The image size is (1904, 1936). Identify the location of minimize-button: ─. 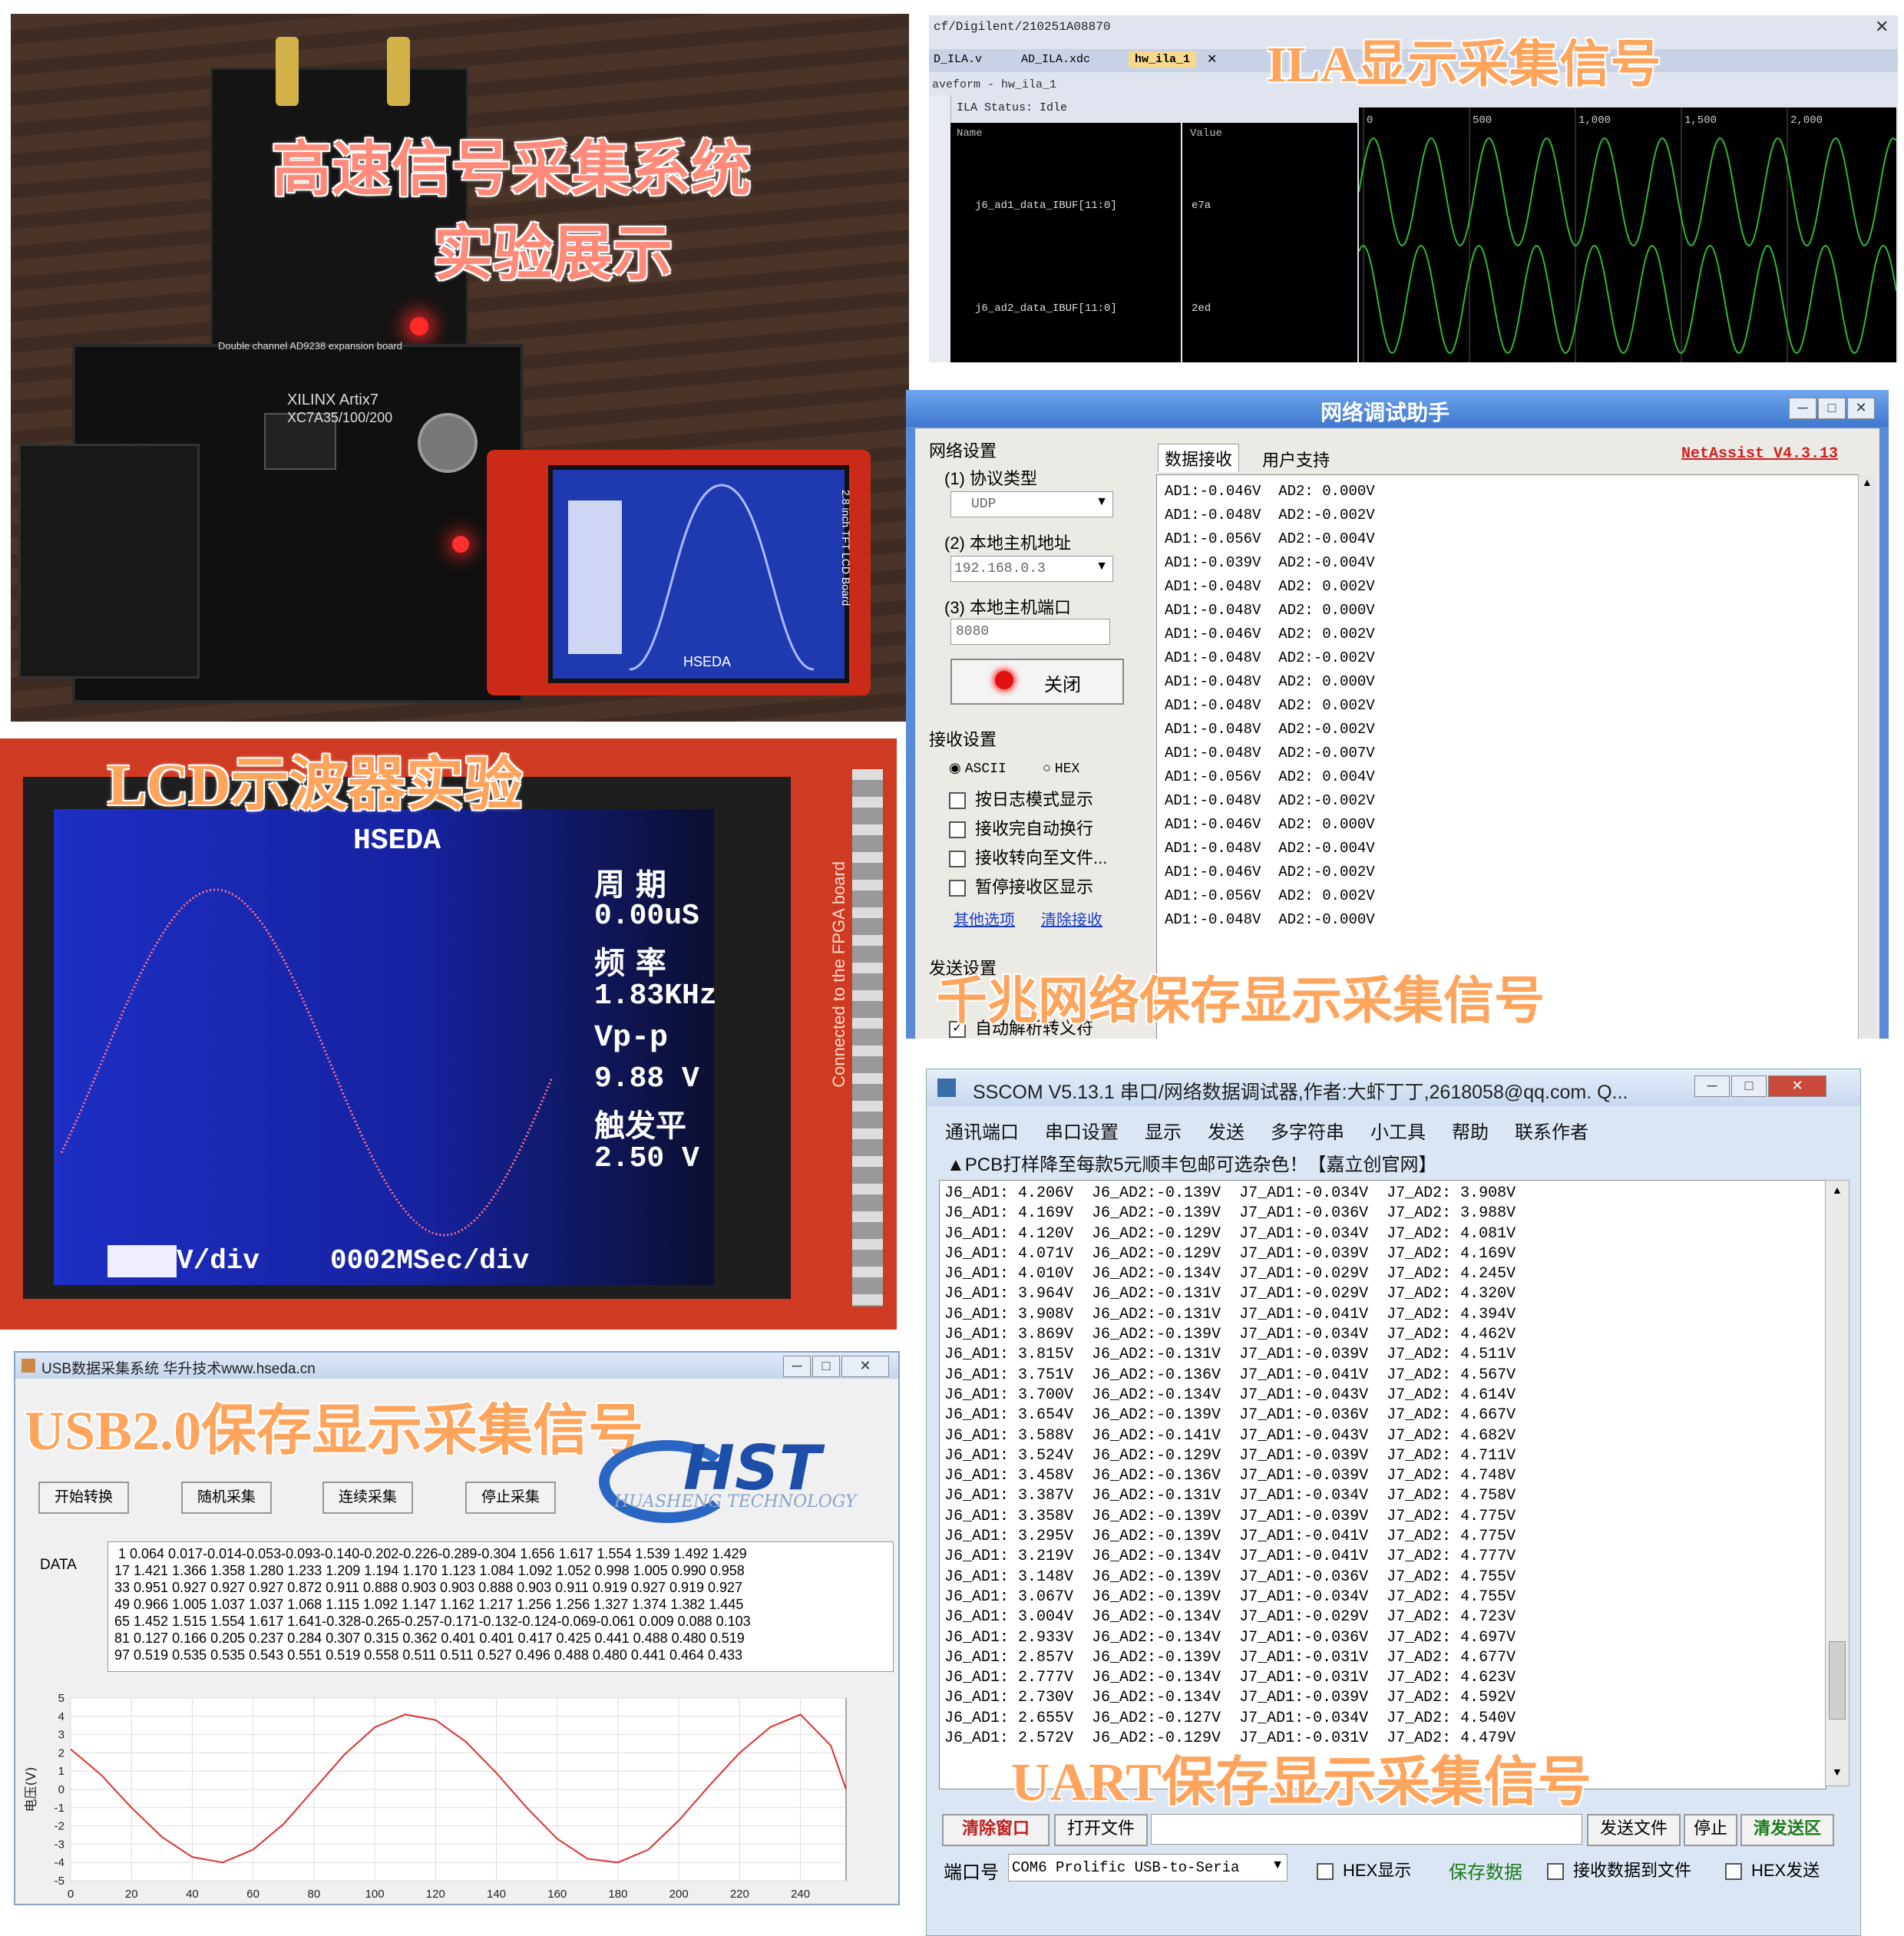
(1802, 409).